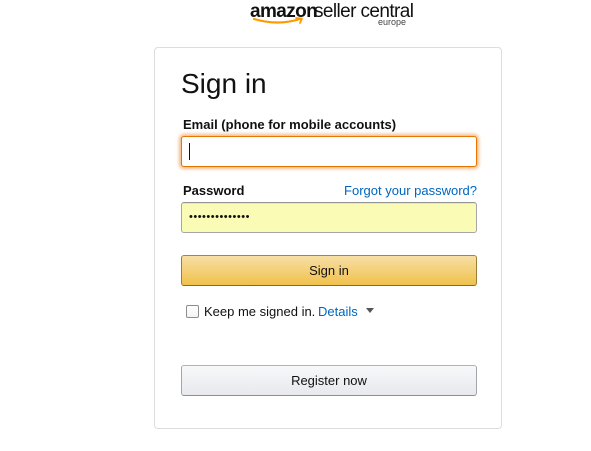  Describe the element at coordinates (329, 270) in the screenshot. I see `signin-button: Sign in` at that location.